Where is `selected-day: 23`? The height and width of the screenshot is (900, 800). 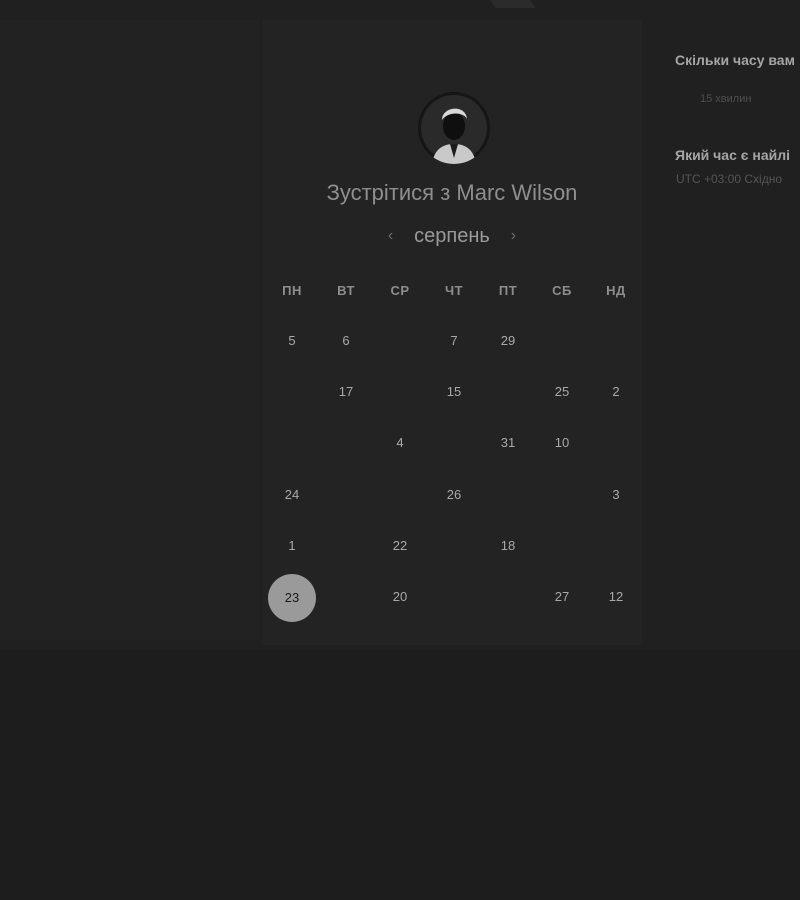
selected-day: 23 is located at coordinates (292, 598).